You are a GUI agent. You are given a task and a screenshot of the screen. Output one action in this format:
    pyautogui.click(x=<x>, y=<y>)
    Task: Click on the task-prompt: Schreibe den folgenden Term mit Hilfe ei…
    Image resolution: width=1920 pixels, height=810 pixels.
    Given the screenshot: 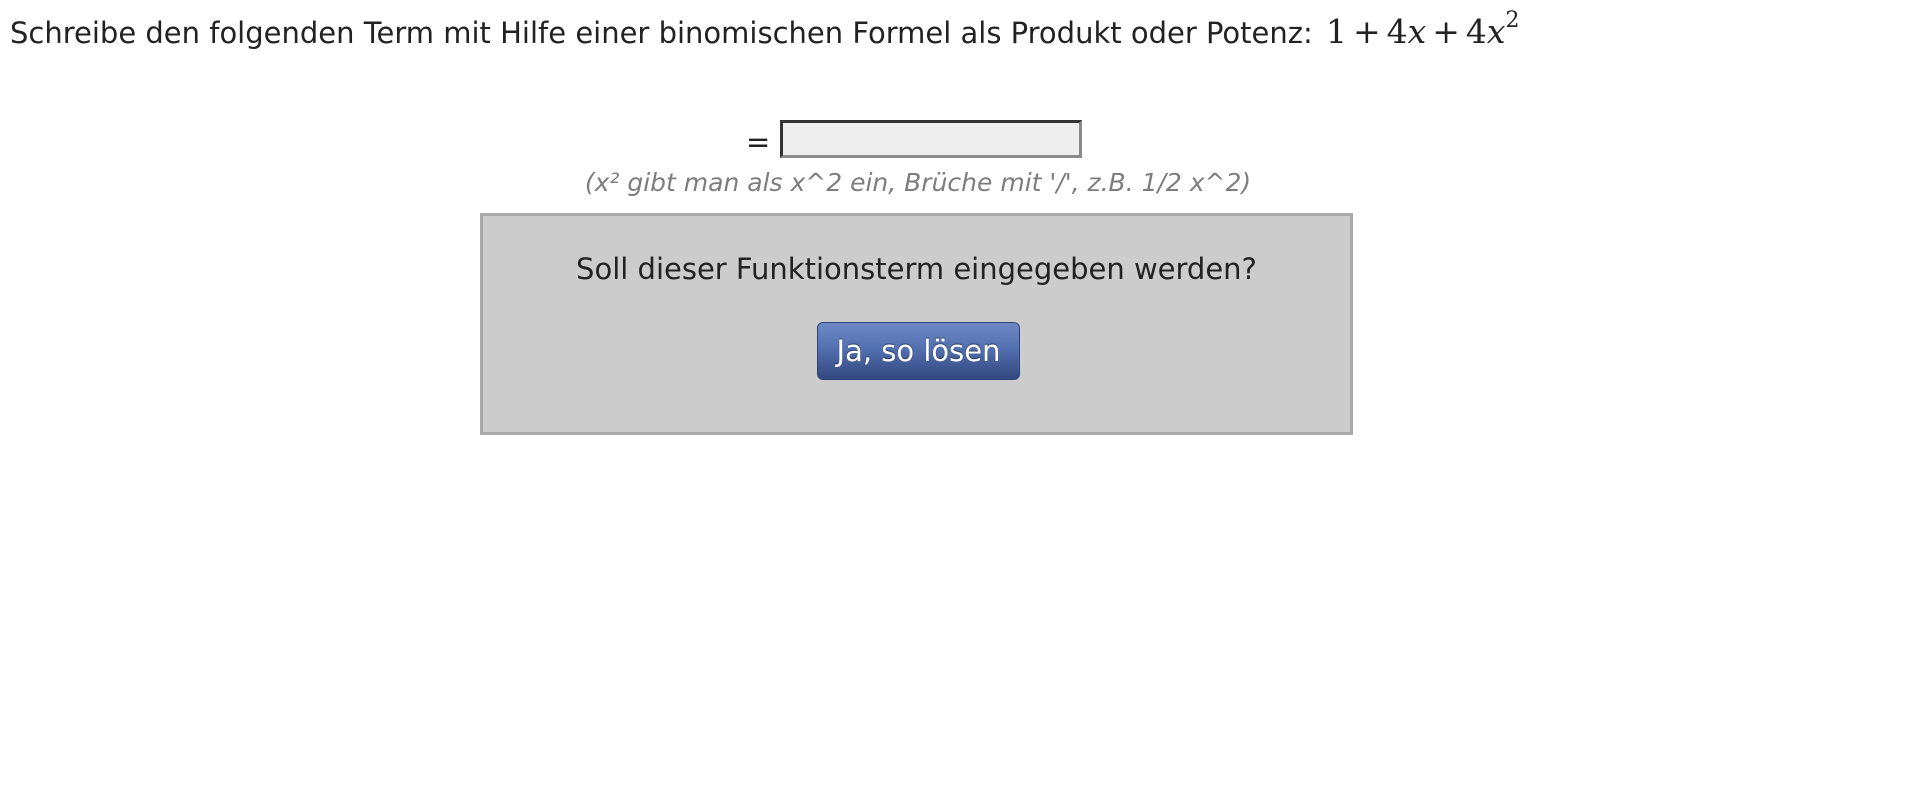 What is the action you would take?
    pyautogui.click(x=765, y=32)
    